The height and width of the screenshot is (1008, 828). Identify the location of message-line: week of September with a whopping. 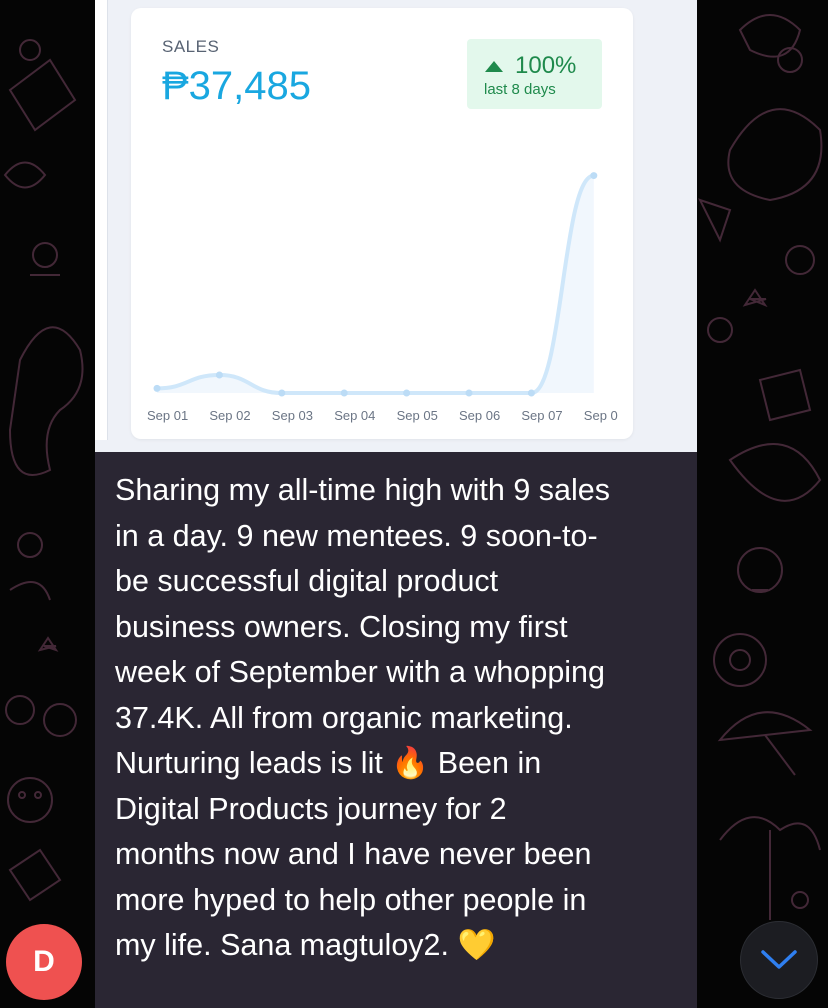
(360, 672).